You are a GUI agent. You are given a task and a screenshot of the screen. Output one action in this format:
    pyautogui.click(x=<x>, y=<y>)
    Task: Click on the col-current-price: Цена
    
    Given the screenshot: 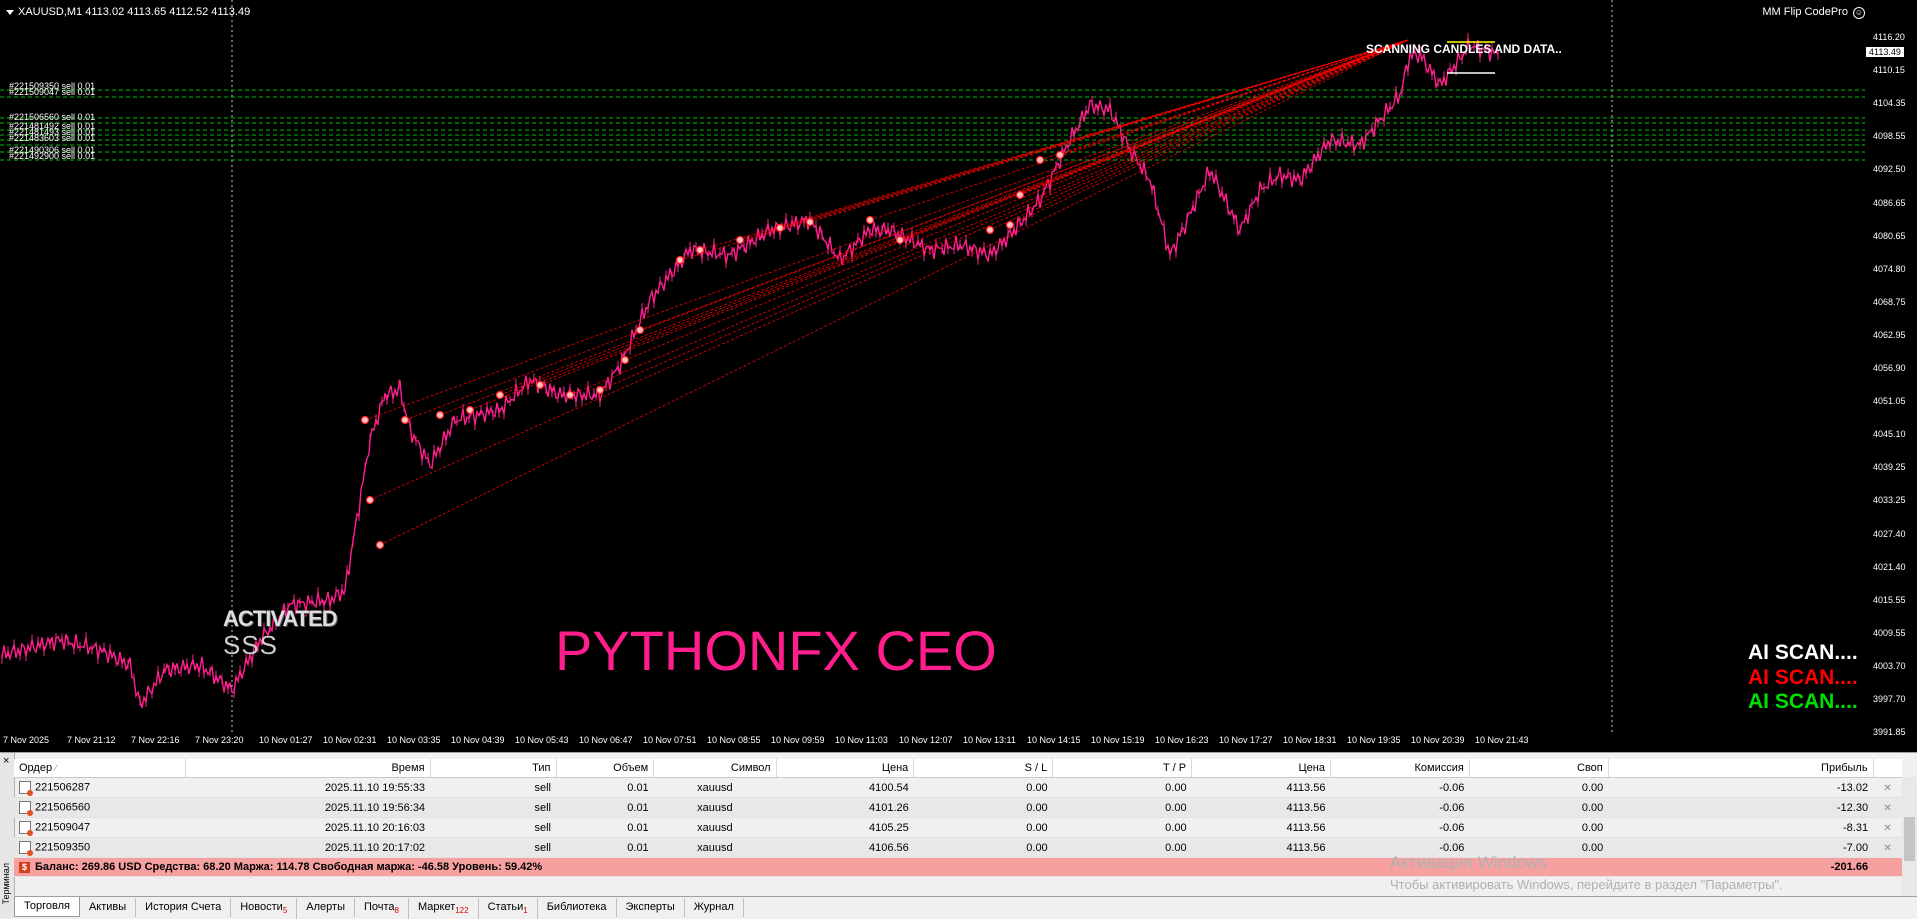 What is the action you would take?
    pyautogui.click(x=1261, y=768)
    